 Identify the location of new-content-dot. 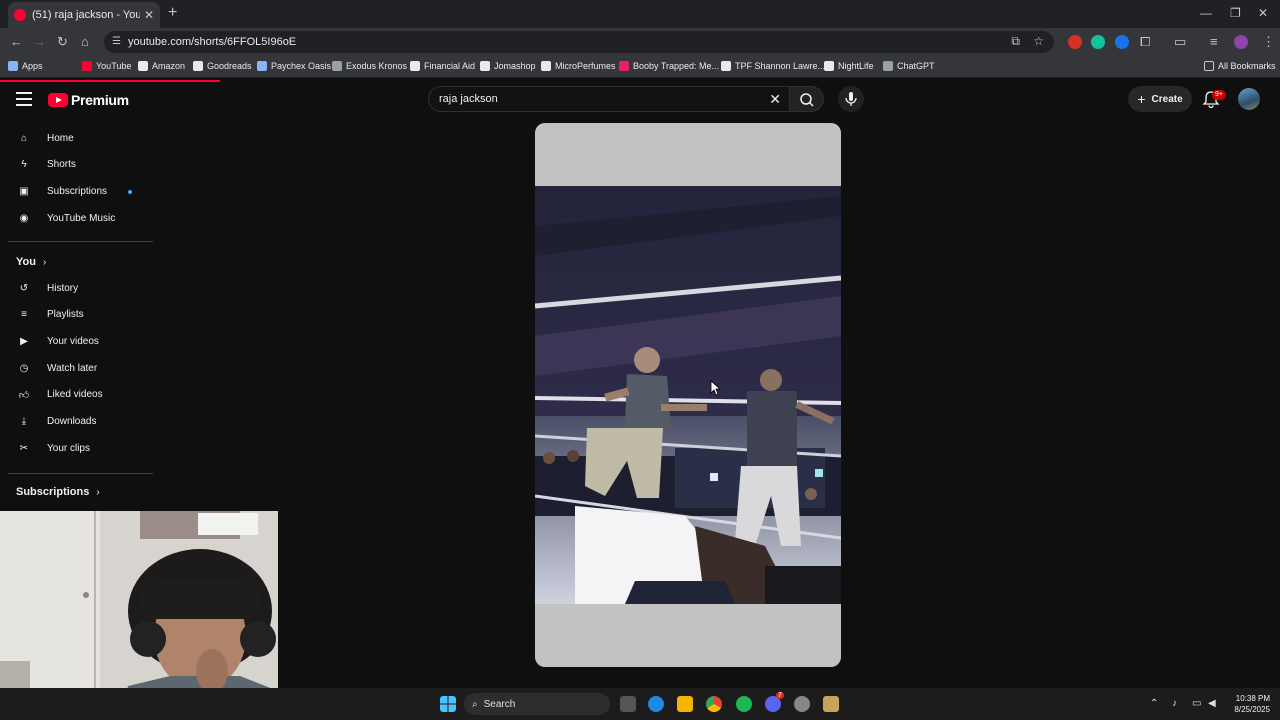
(130, 192).